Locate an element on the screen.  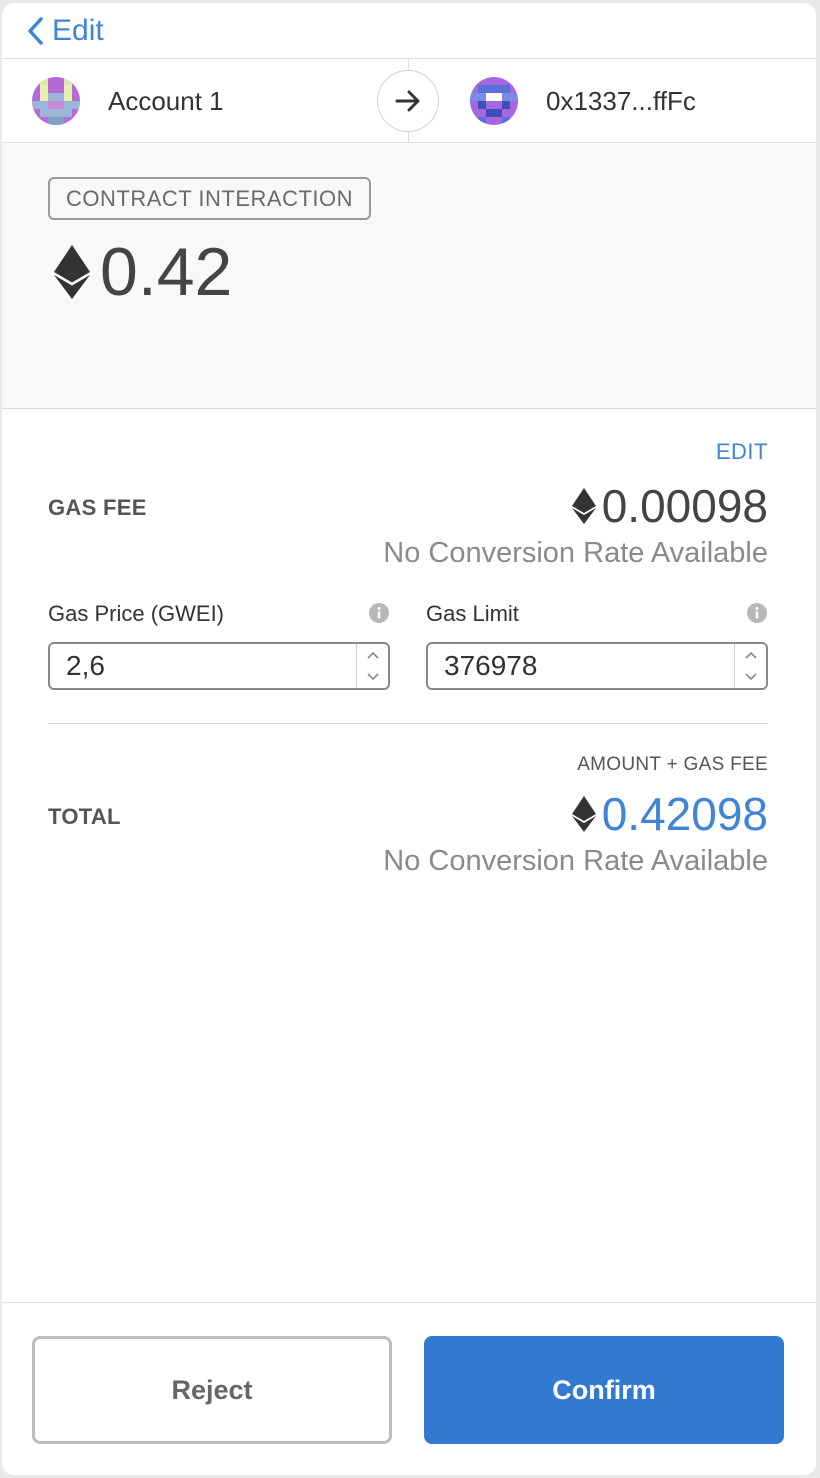
gas-price-increment is located at coordinates (372, 655).